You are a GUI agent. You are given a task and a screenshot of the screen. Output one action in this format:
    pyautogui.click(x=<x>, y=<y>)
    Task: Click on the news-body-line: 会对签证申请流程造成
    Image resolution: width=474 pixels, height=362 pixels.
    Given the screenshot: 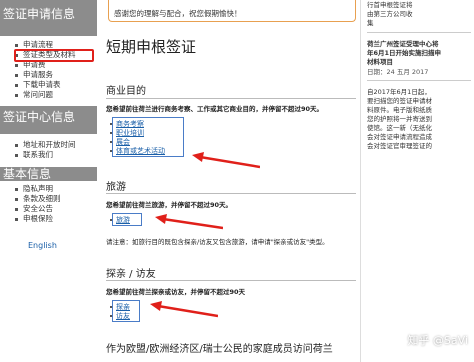 What is the action you would take?
    pyautogui.click(x=399, y=137)
    